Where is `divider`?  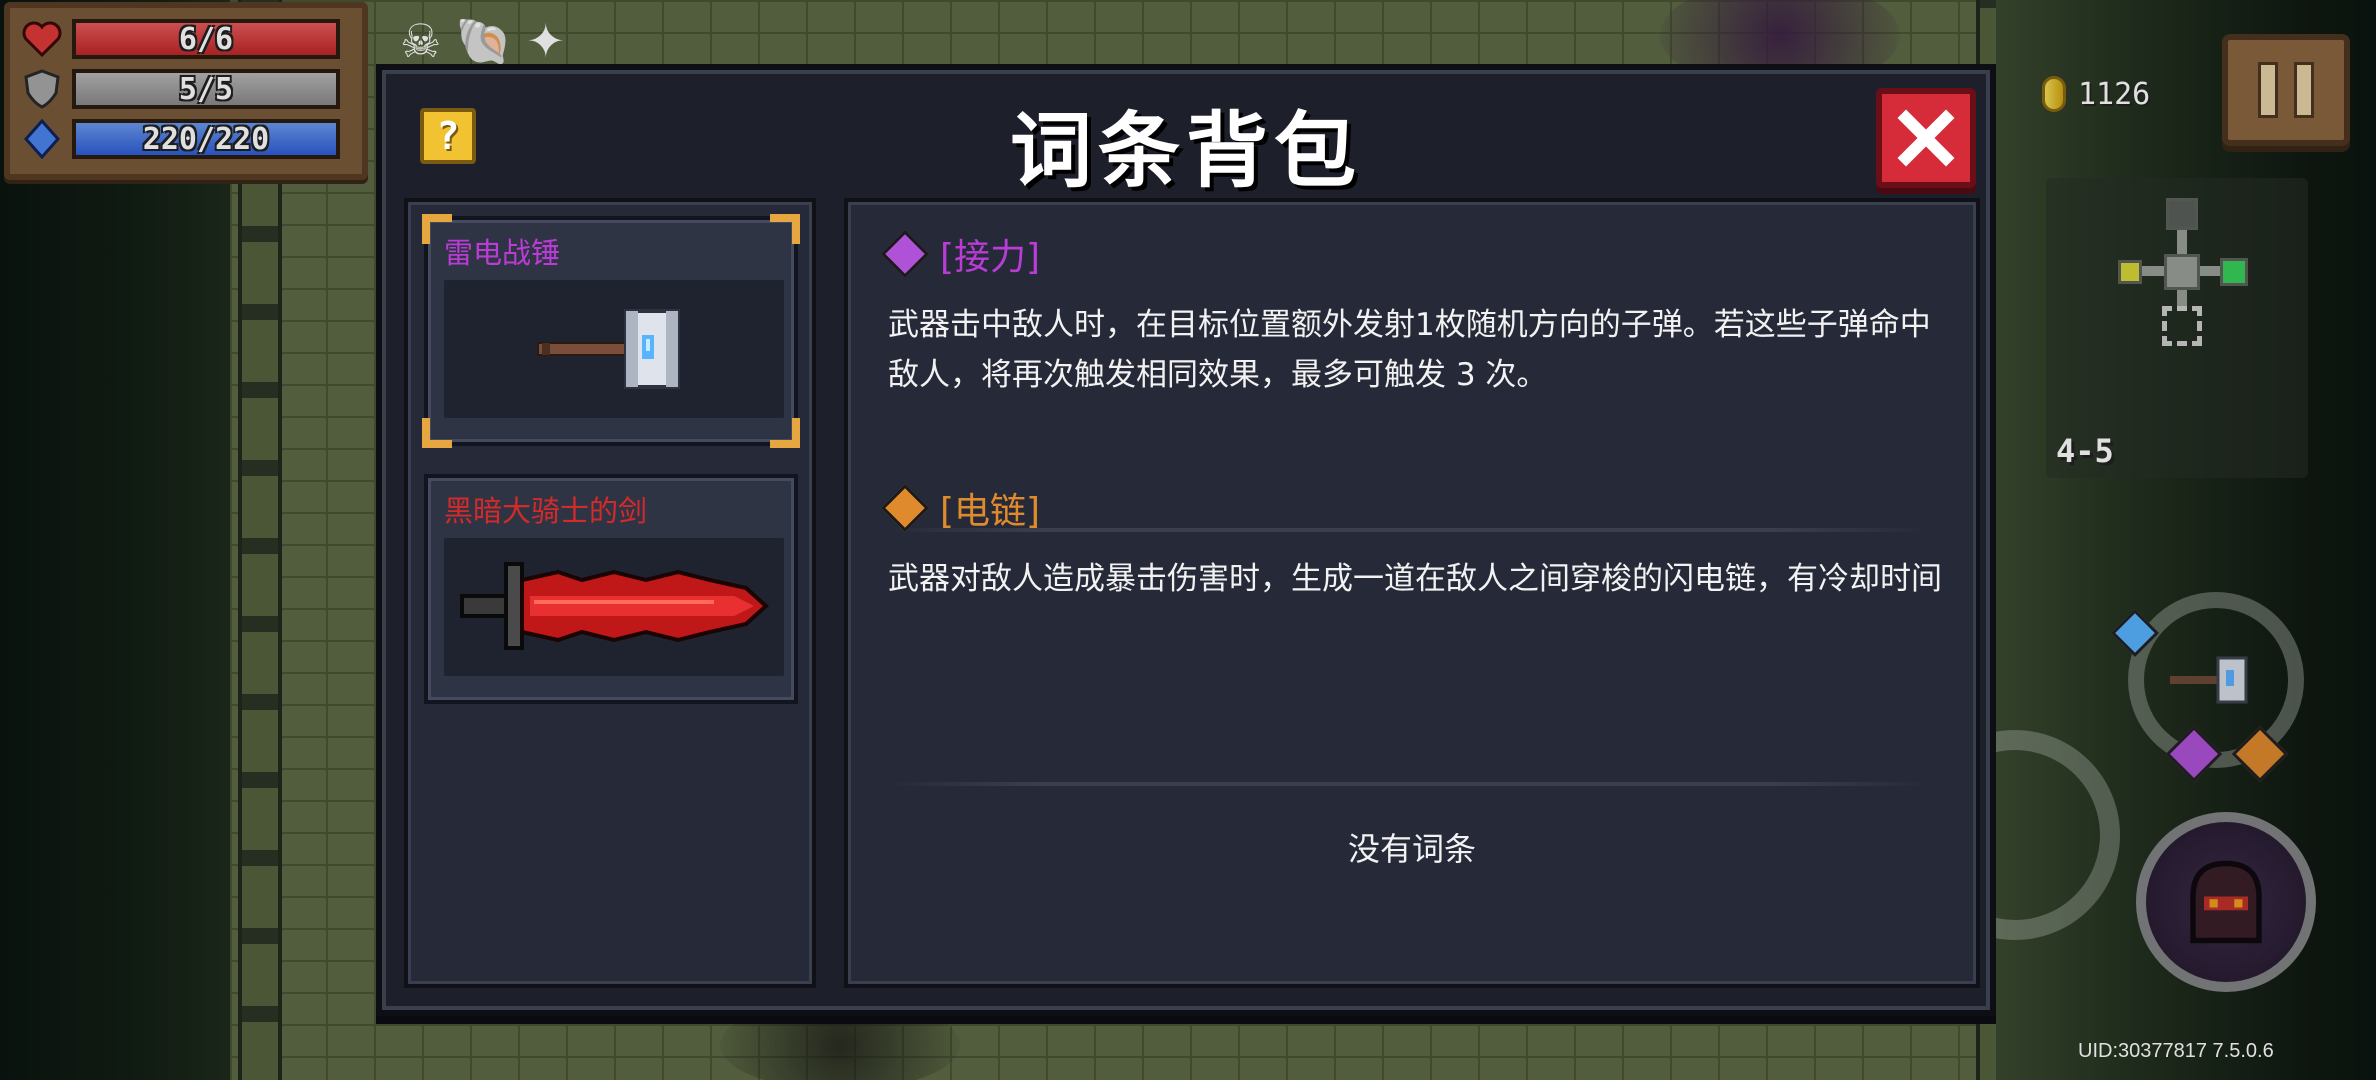 divider is located at coordinates (1408, 784).